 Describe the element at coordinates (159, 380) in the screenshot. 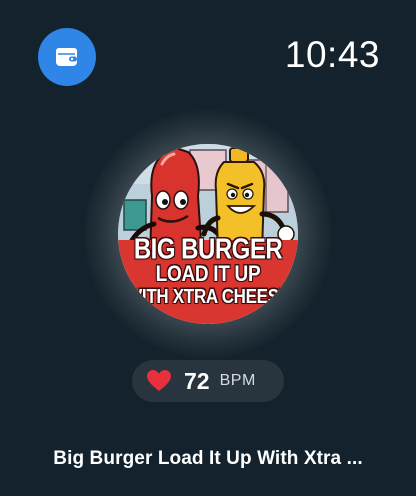

I see `heart-icon` at that location.